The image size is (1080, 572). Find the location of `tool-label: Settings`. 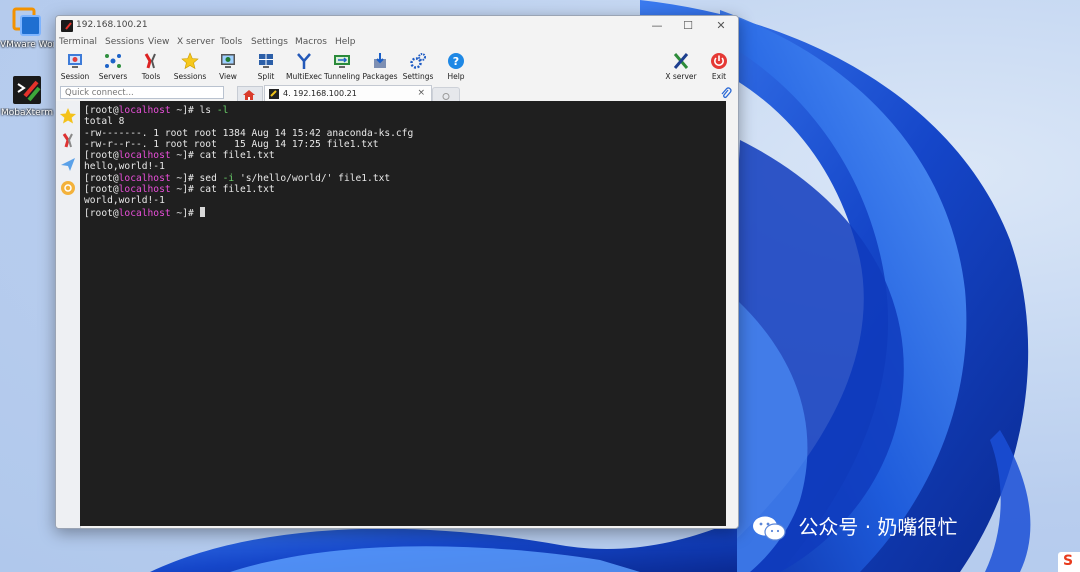

tool-label: Settings is located at coordinates (418, 76).